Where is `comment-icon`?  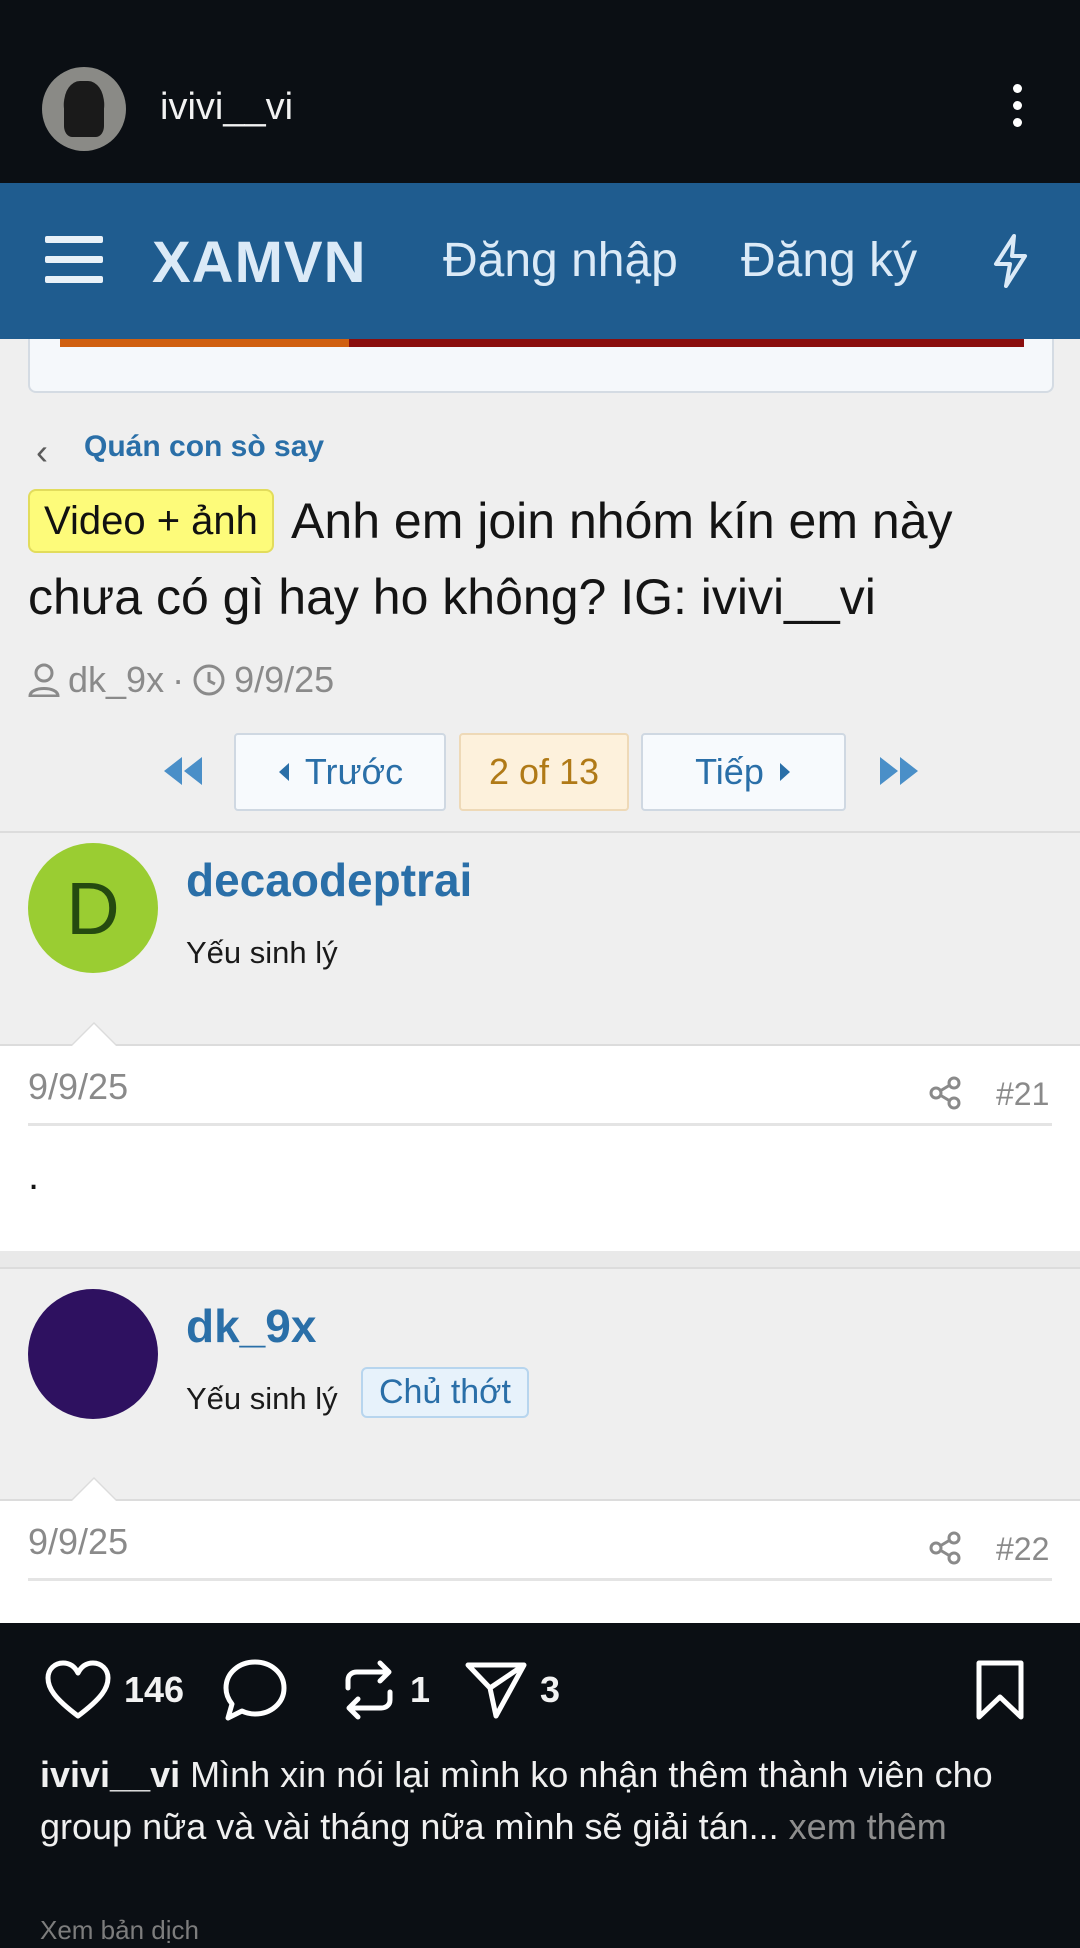 comment-icon is located at coordinates (255, 1690).